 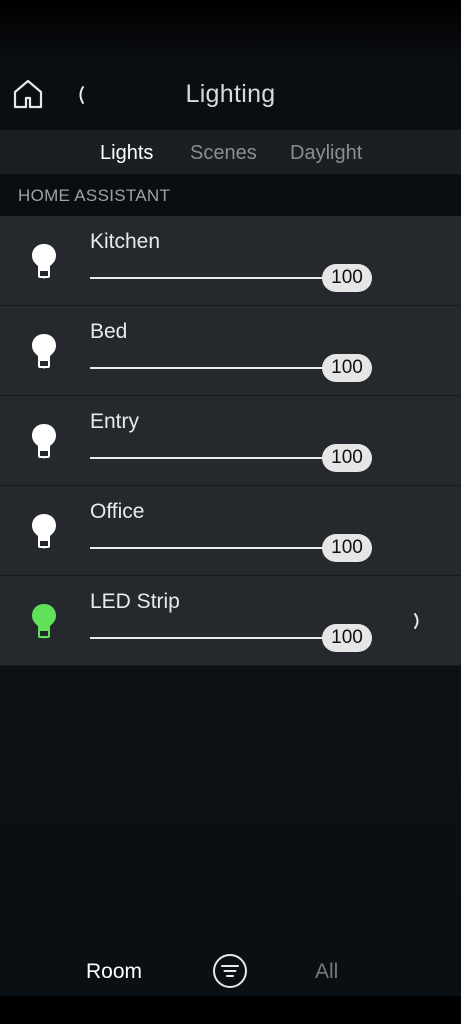 I want to click on tab-daylight: Daylight, so click(x=326, y=153).